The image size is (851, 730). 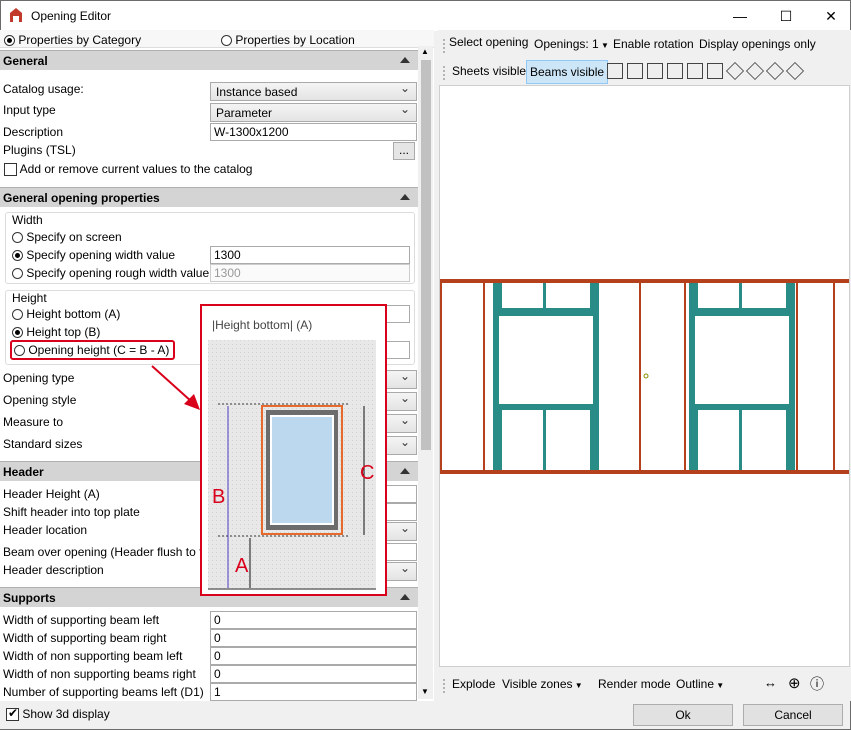 What do you see at coordinates (66, 714) in the screenshot?
I see `show-3d-label: Show 3d display` at bounding box center [66, 714].